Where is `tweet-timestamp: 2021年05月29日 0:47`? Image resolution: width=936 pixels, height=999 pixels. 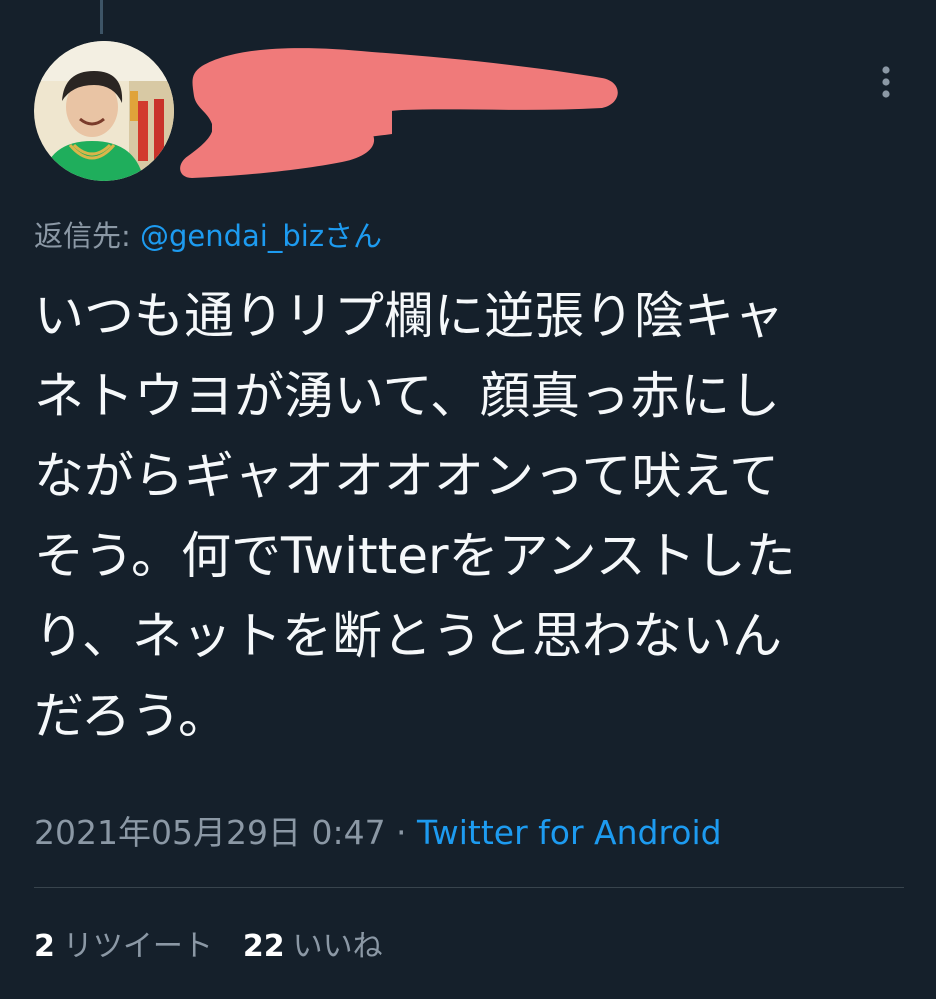
tweet-timestamp: 2021年05月29日 0:47 is located at coordinates (210, 832).